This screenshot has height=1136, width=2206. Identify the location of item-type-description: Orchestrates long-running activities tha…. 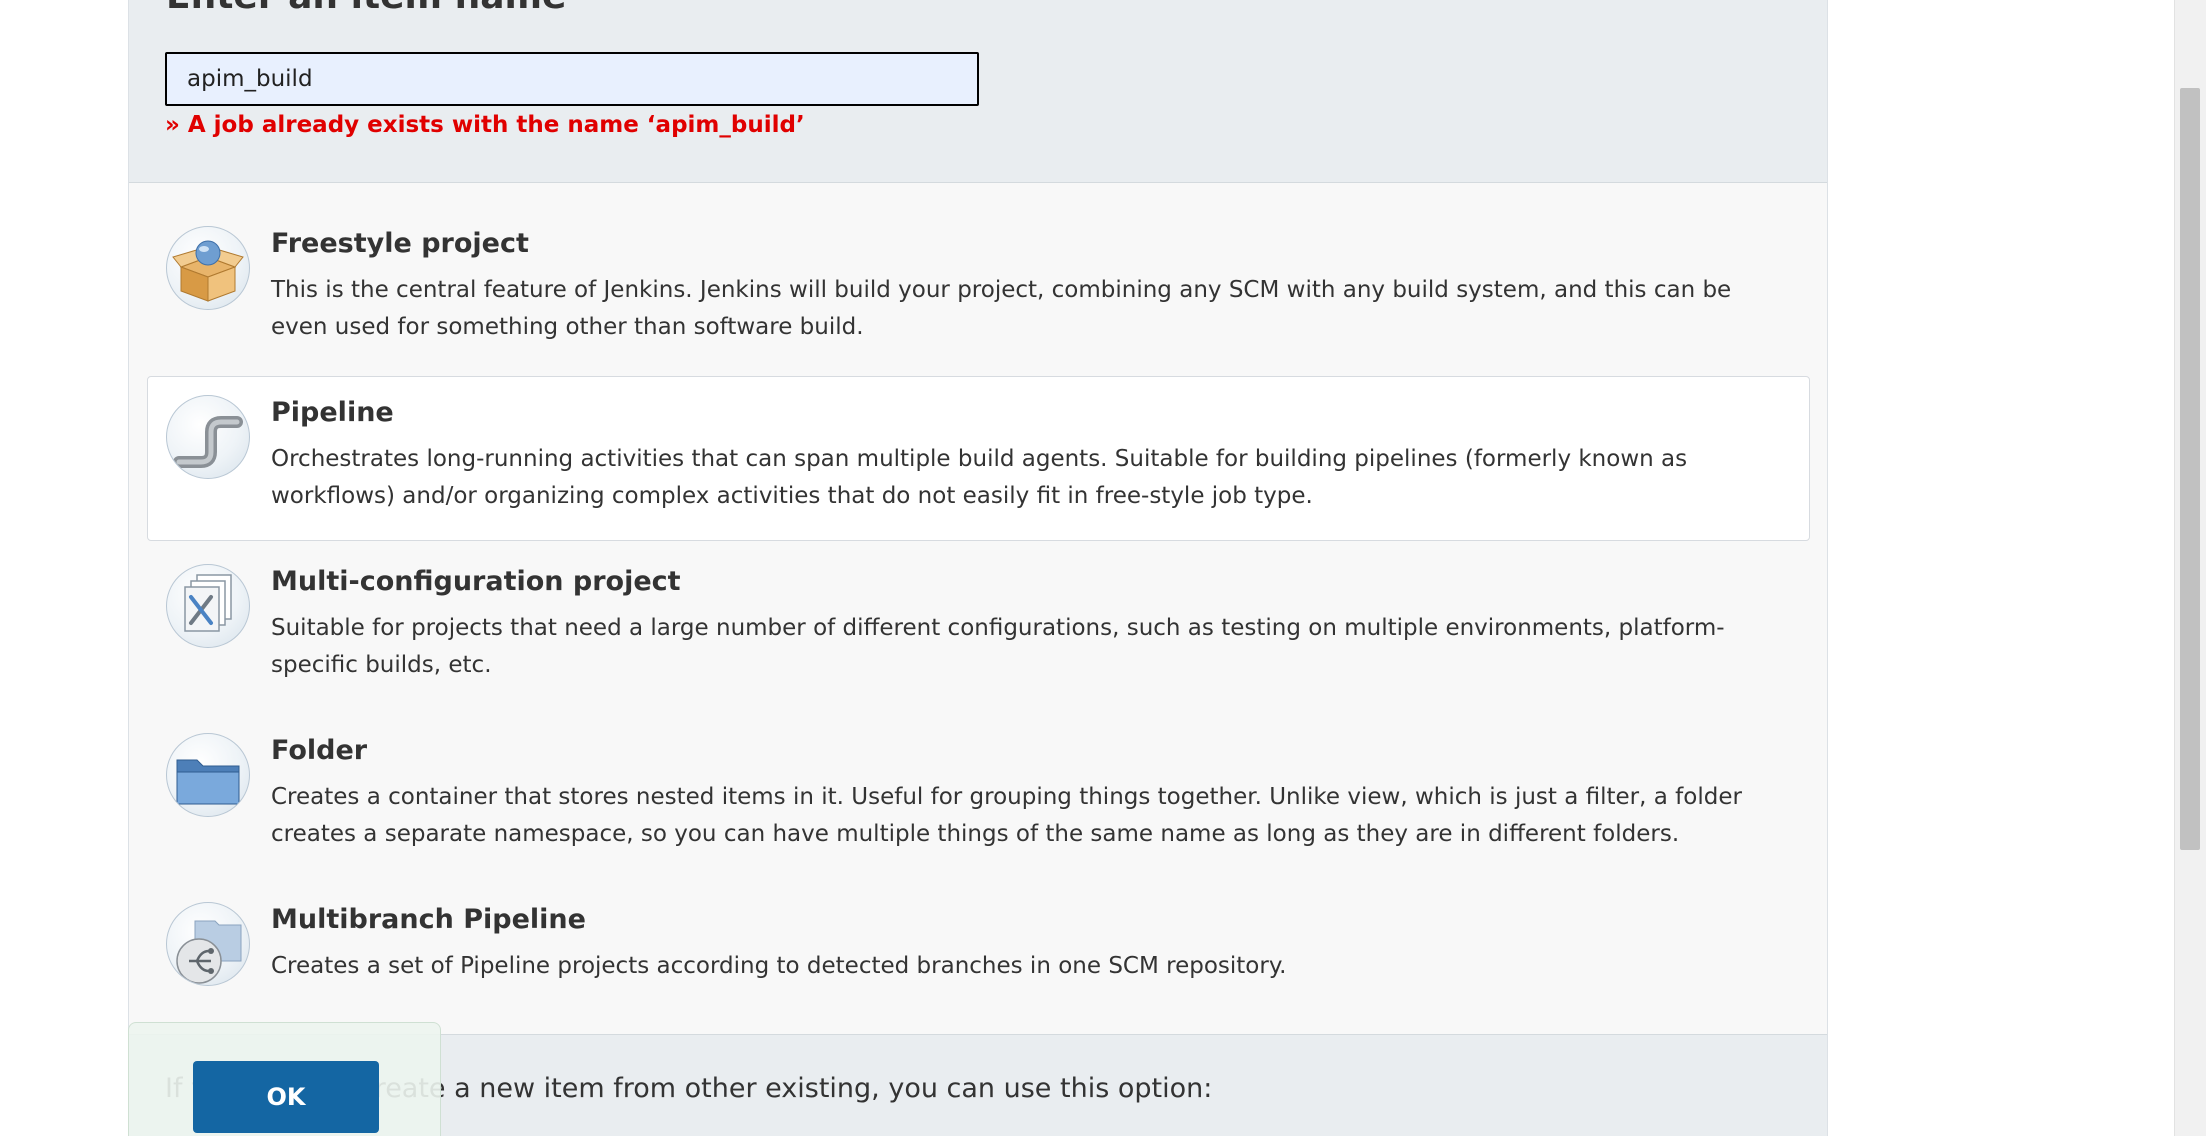
(979, 477).